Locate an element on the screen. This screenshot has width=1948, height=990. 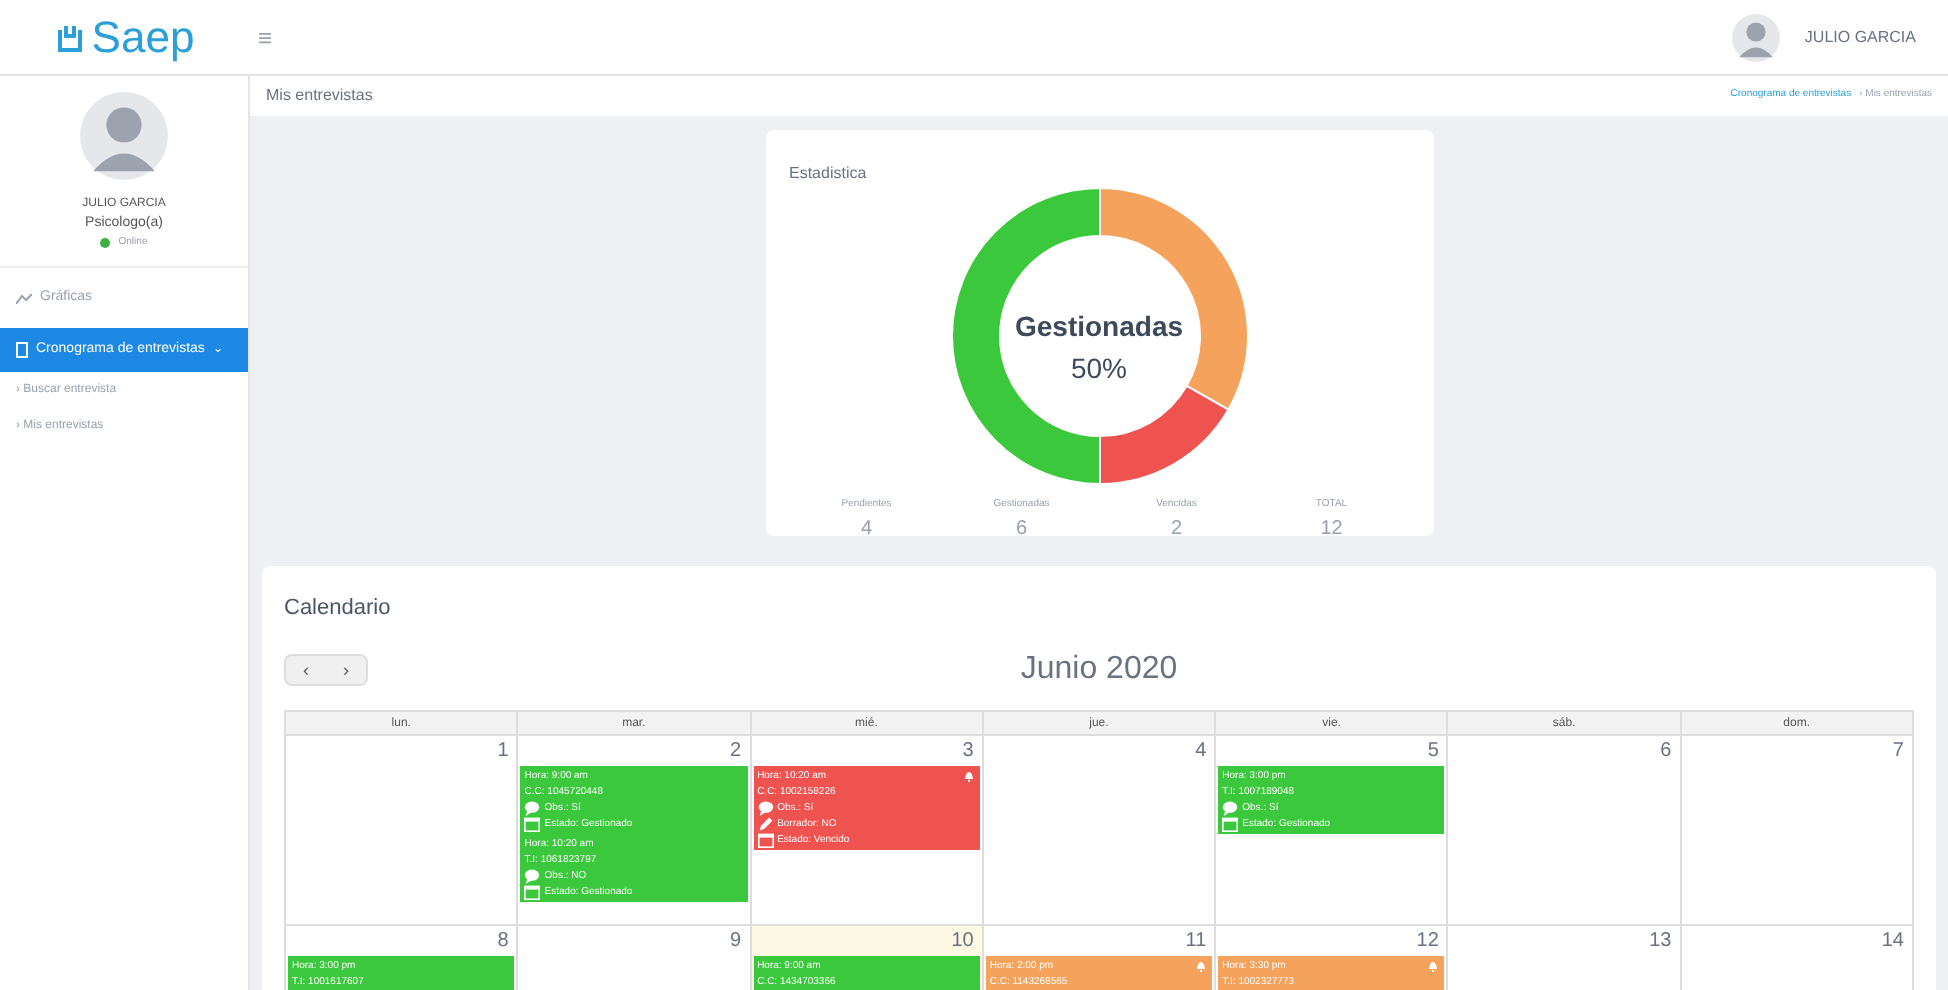
pencil-icon is located at coordinates (765, 824).